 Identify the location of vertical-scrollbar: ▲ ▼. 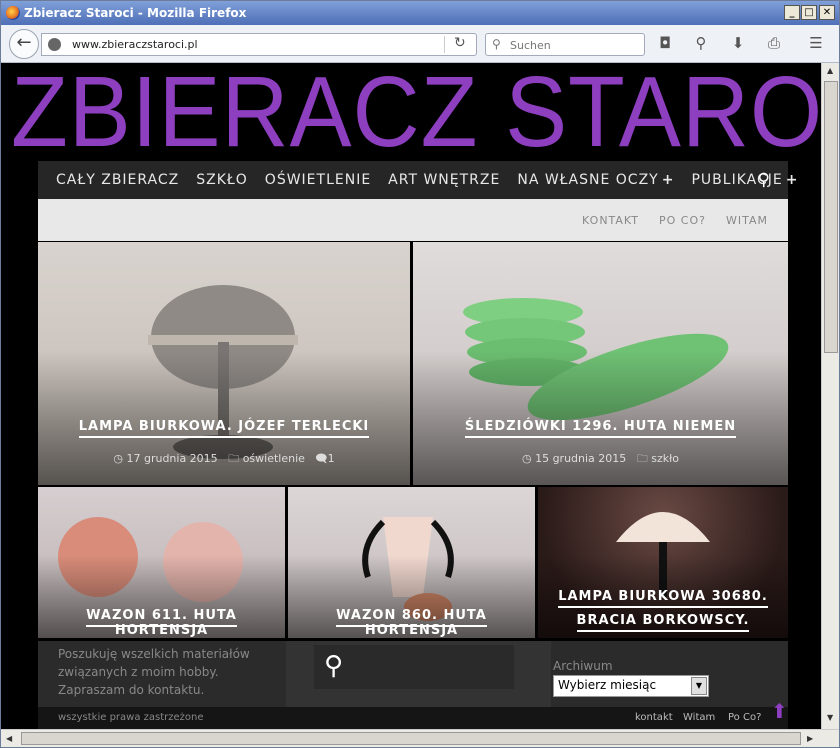
(830, 396).